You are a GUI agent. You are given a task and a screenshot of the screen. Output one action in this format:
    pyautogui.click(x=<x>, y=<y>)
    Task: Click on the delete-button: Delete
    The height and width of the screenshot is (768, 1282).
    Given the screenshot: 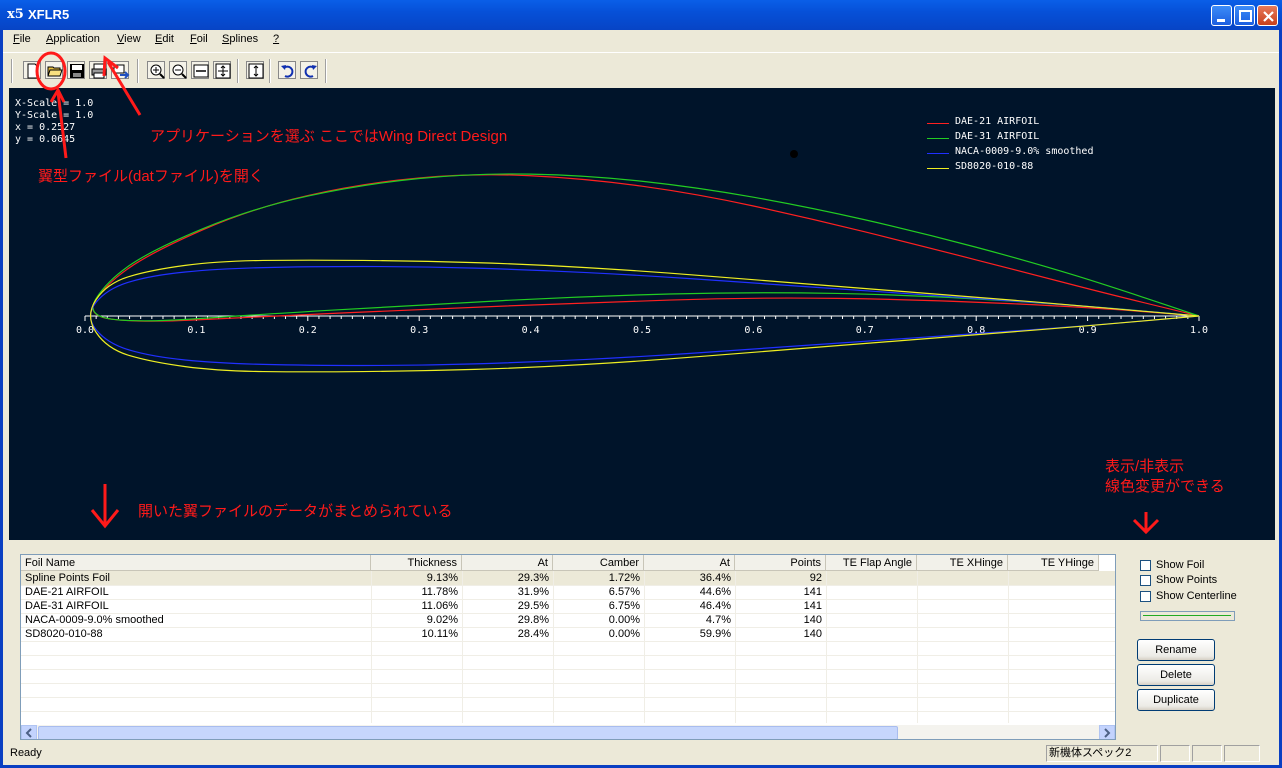 What is the action you would take?
    pyautogui.click(x=1176, y=675)
    